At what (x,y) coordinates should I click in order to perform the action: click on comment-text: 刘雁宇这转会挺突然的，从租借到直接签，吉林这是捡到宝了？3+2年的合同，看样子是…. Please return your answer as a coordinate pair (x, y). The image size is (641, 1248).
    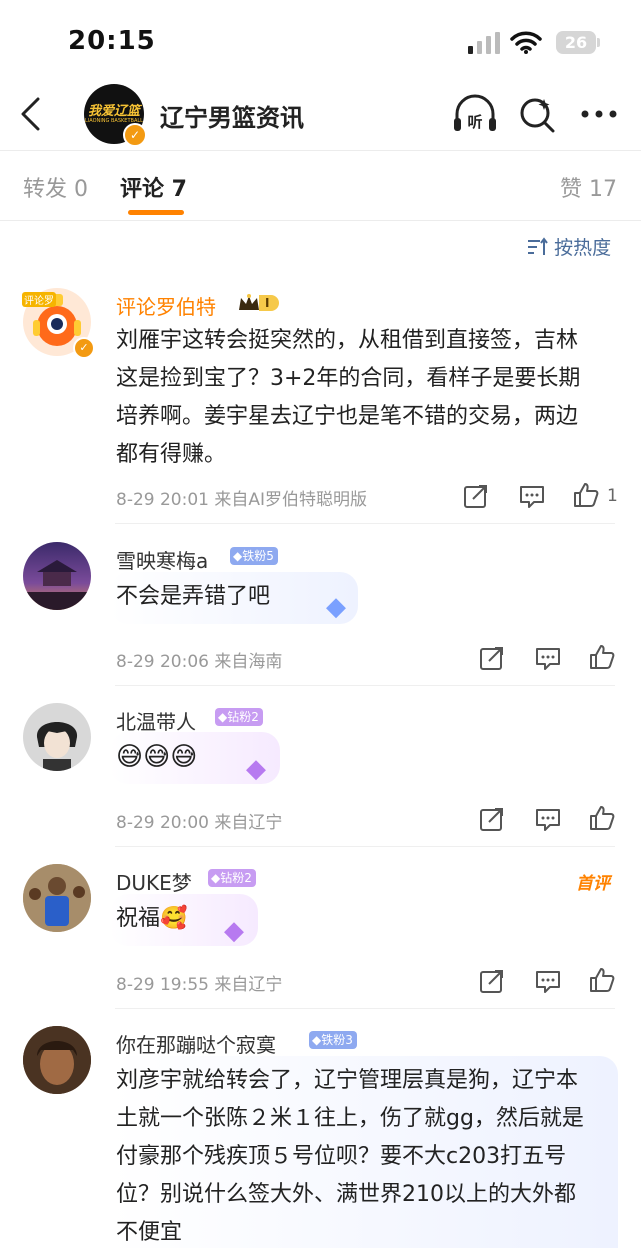
    Looking at the image, I should click on (348, 397).